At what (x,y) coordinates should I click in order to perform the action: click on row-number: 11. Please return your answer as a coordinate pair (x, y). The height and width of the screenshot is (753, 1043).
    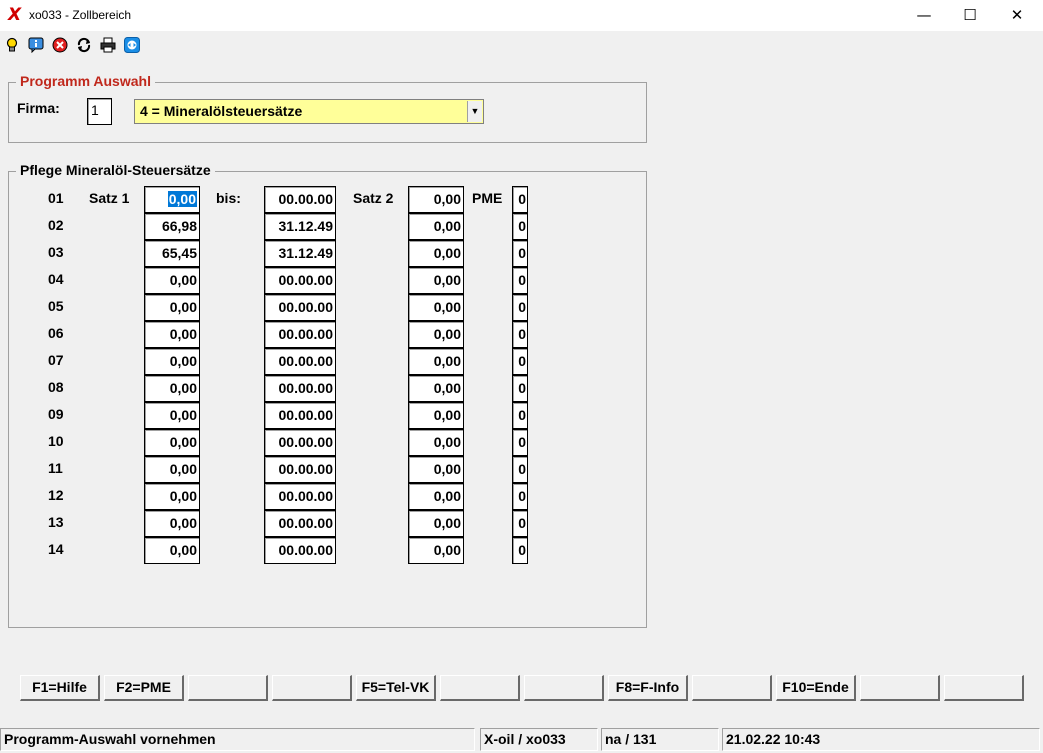
    Looking at the image, I should click on (55, 468).